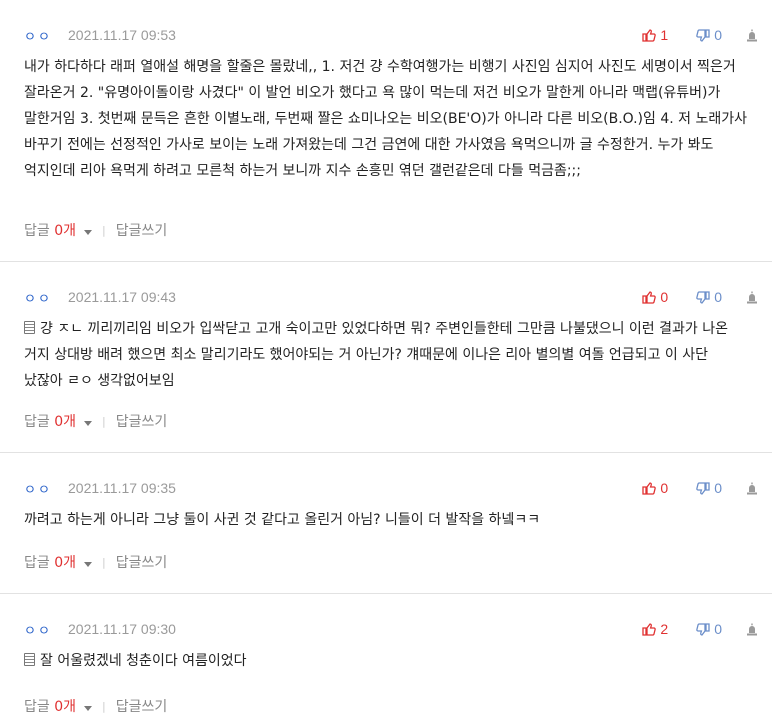 The height and width of the screenshot is (725, 772). I want to click on comment-text-content: 잘 어울렸겠네 청춘이다 여름이었다, so click(143, 661).